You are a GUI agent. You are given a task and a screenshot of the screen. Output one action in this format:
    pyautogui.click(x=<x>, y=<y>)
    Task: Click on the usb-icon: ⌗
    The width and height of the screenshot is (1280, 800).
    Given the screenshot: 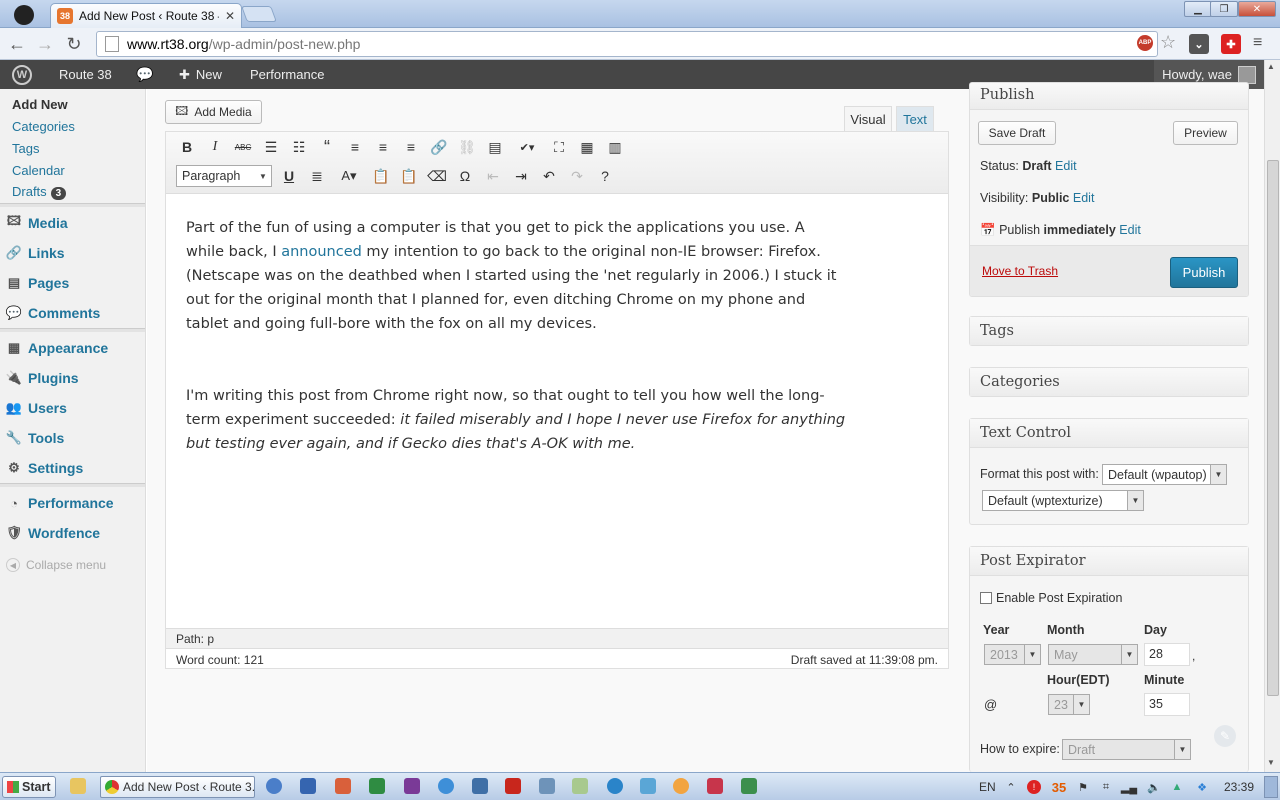 What is the action you would take?
    pyautogui.click(x=1106, y=787)
    